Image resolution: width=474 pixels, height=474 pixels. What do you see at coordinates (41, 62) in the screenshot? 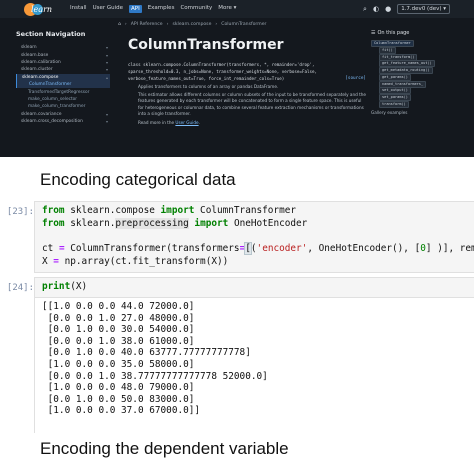
I see `sidebar-item-label: sklearn.calibration` at bounding box center [41, 62].